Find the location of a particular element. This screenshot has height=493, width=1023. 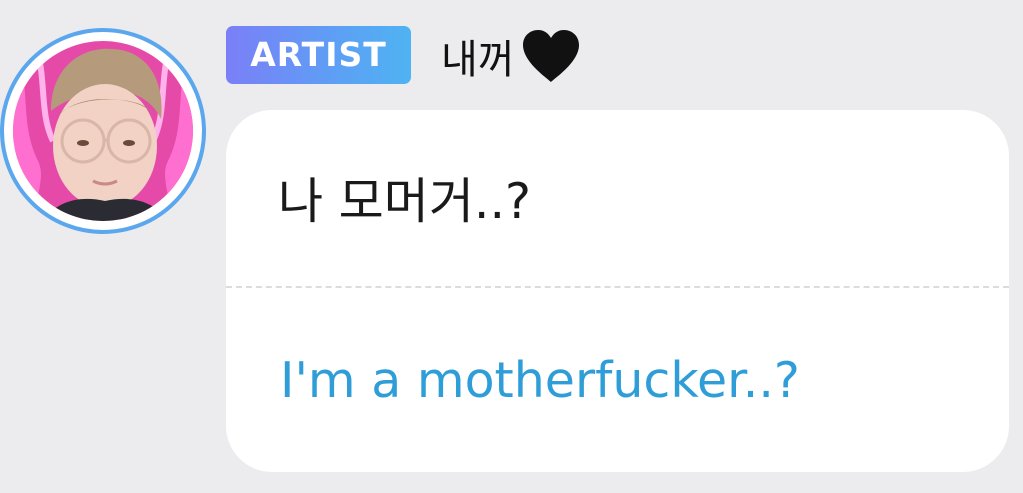

original-message: 나 모머거..? is located at coordinates (405, 201).